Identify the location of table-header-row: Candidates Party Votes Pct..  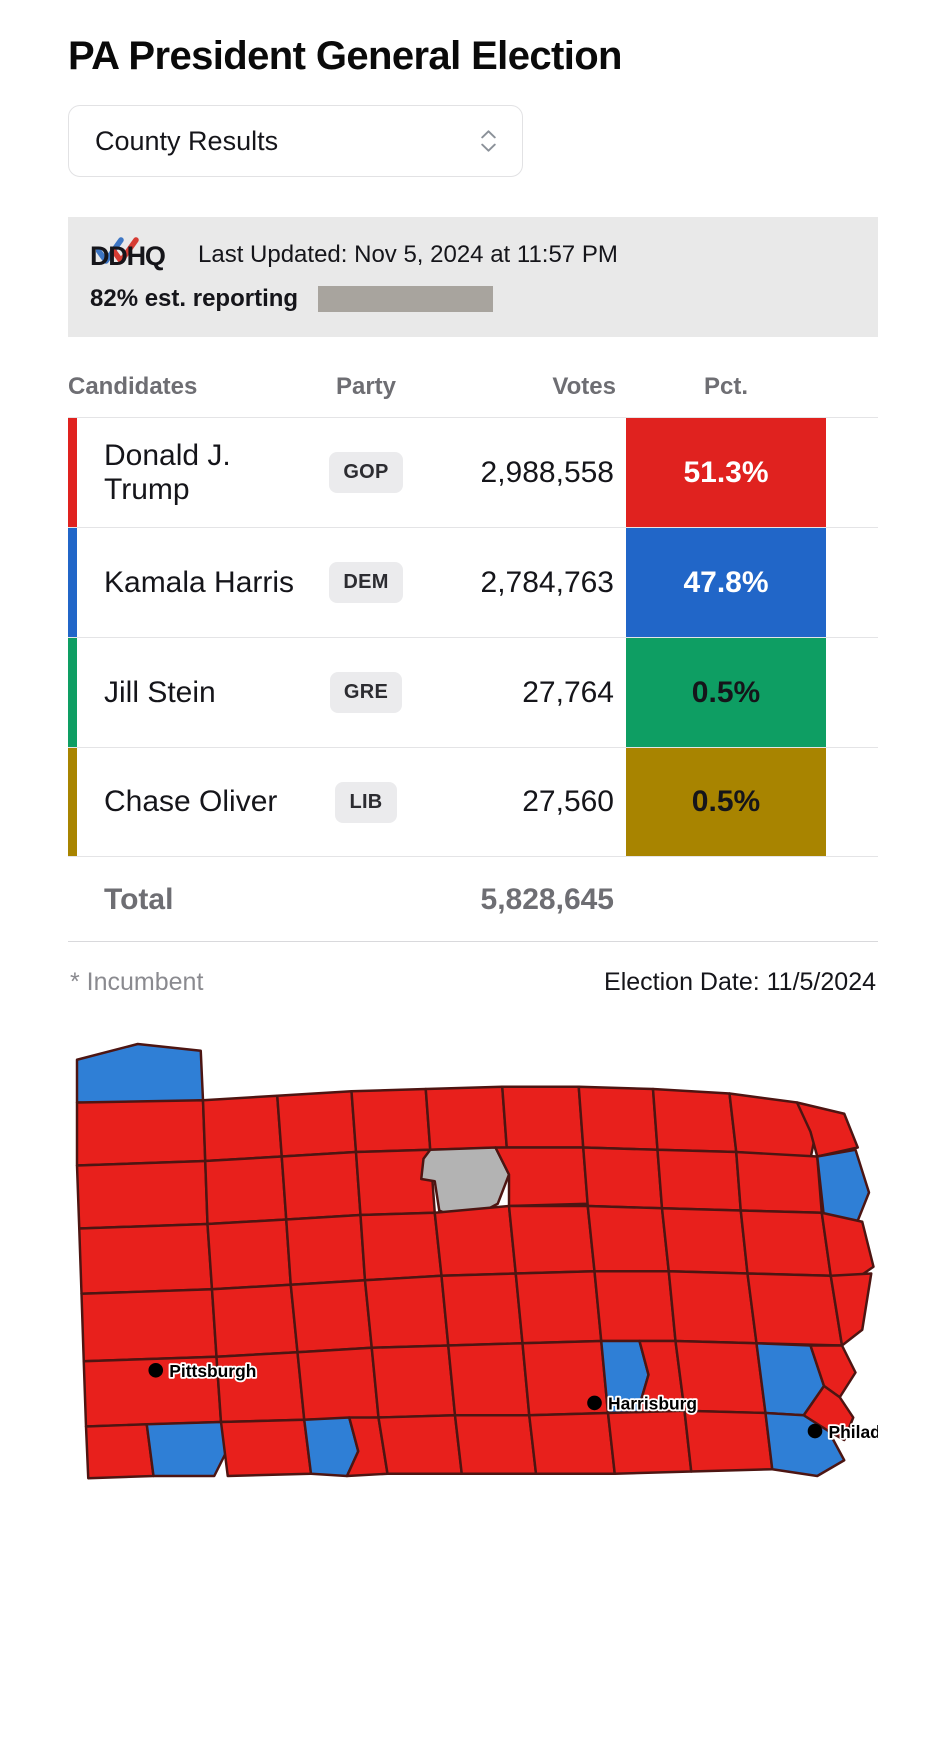
(473, 384).